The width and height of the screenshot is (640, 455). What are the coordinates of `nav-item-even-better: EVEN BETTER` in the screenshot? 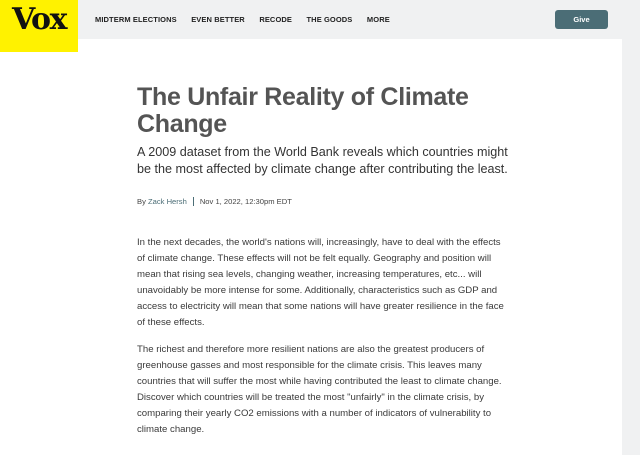 It's located at (218, 19).